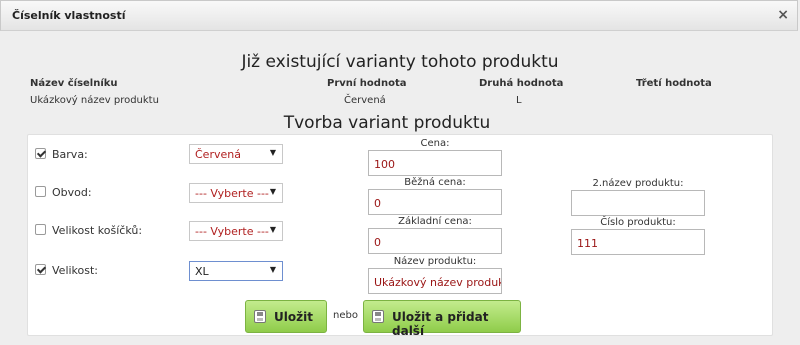 Image resolution: width=800 pixels, height=345 pixels. What do you see at coordinates (521, 83) in the screenshot?
I see `header-druha: Druhá hodnota` at bounding box center [521, 83].